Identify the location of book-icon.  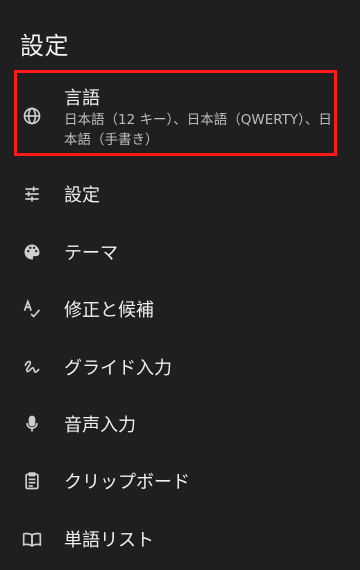
(32, 539).